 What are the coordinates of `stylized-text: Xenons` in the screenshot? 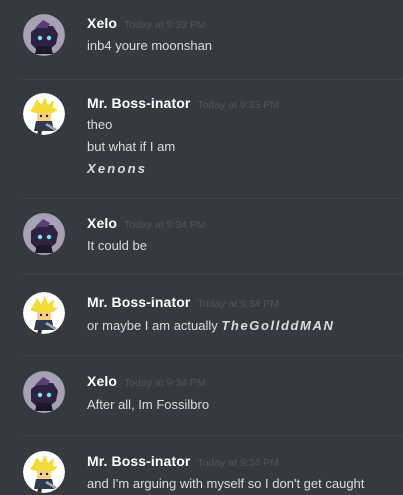 It's located at (117, 168).